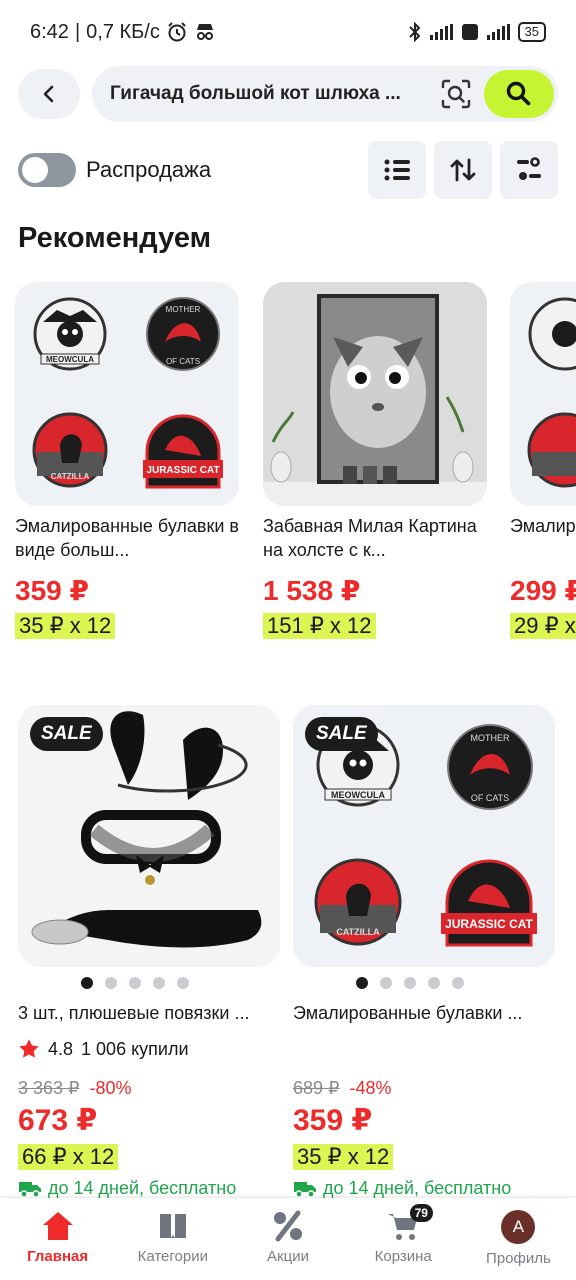  Describe the element at coordinates (319, 626) in the screenshot. I see `installment-badge: 151 ₽ x 12` at that location.